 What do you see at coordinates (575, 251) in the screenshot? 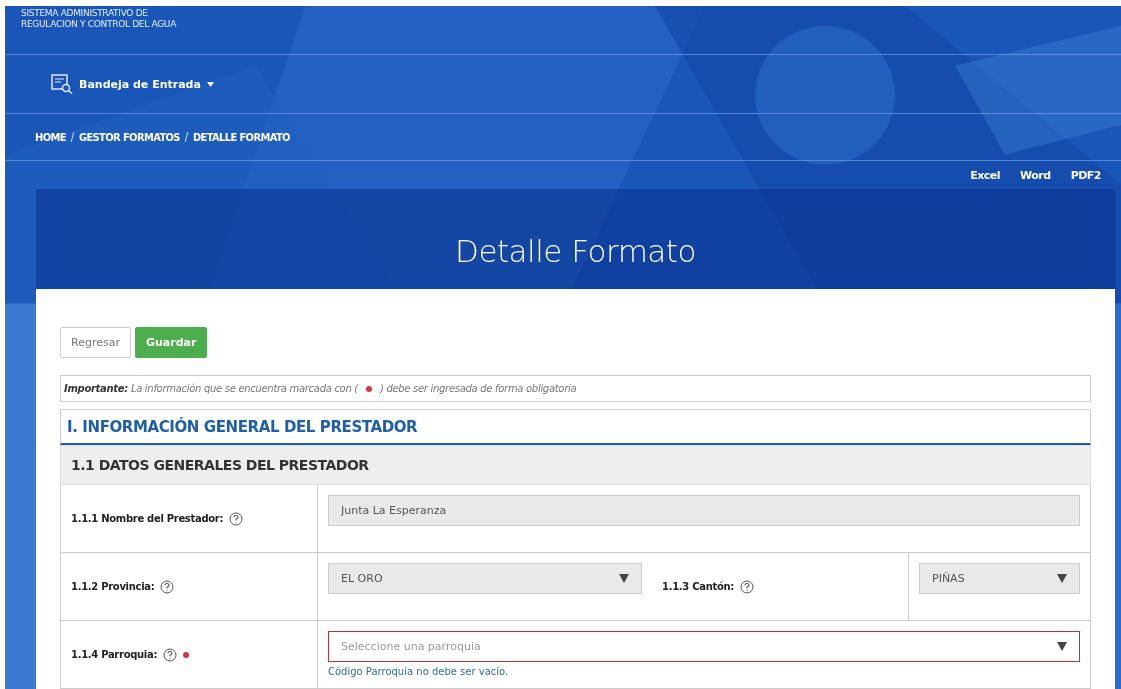
I see `page-title: Detalle Formato` at bounding box center [575, 251].